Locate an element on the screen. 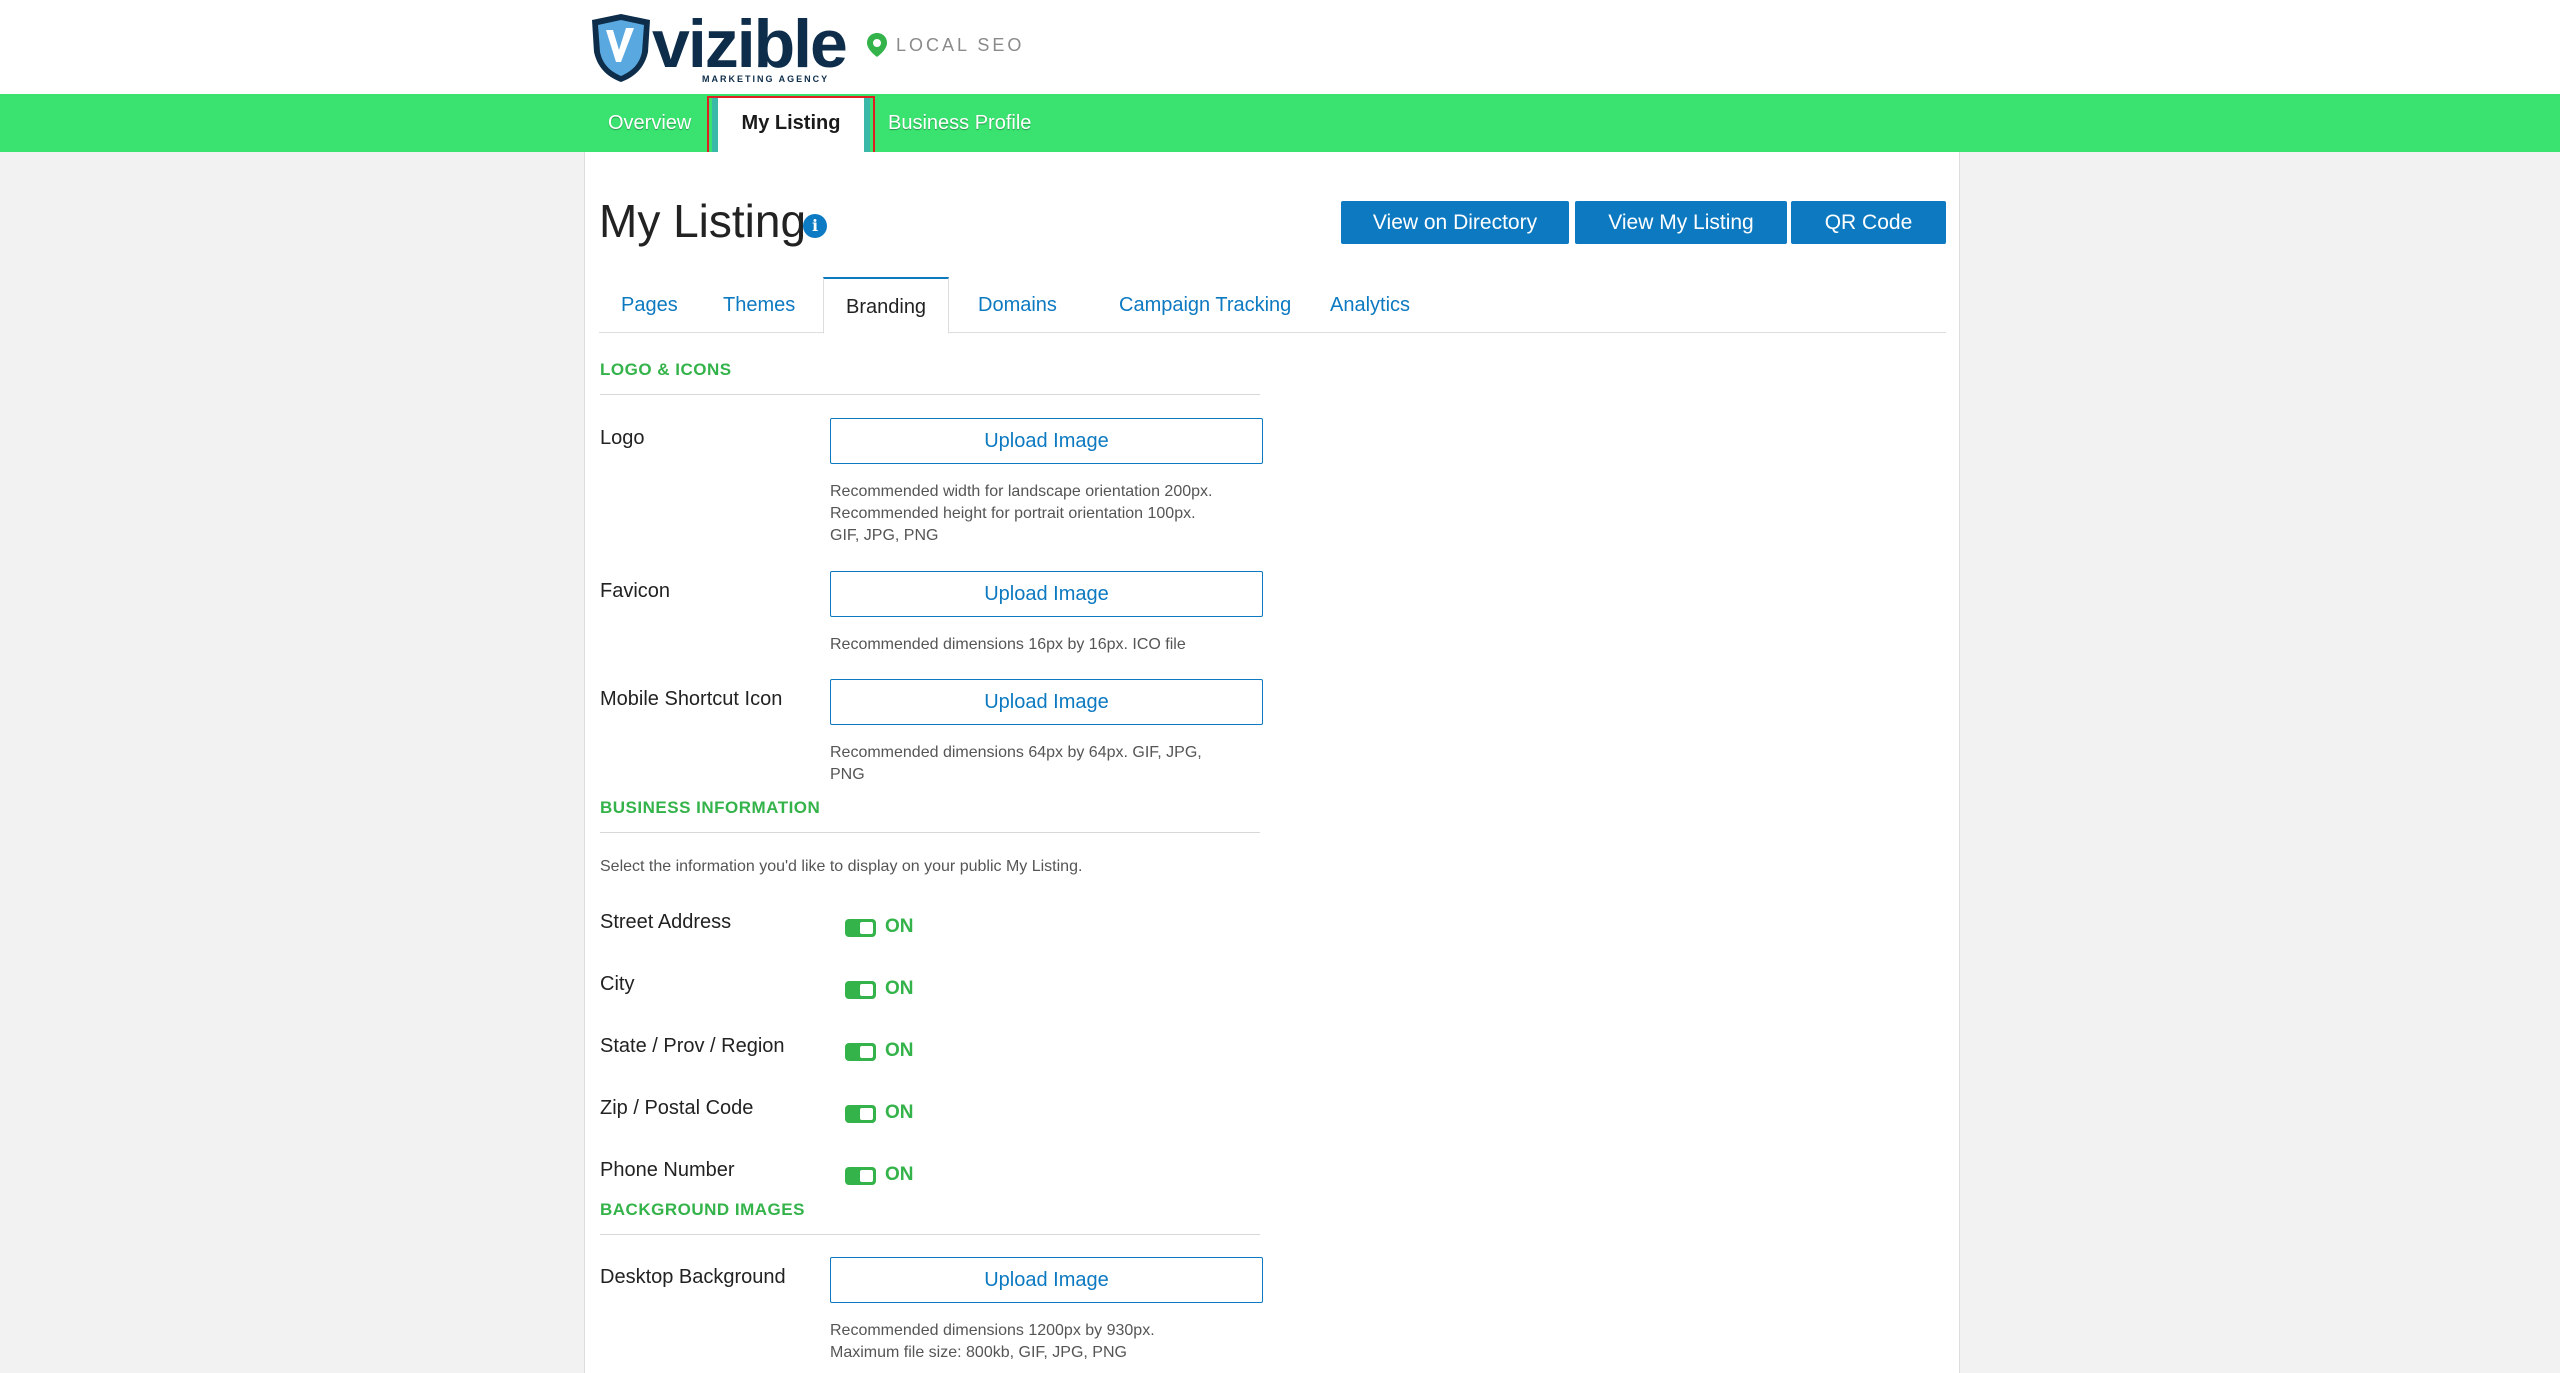 The height and width of the screenshot is (1373, 2560). background-images-heading: BACKGROUND IMAGES is located at coordinates (930, 1217).